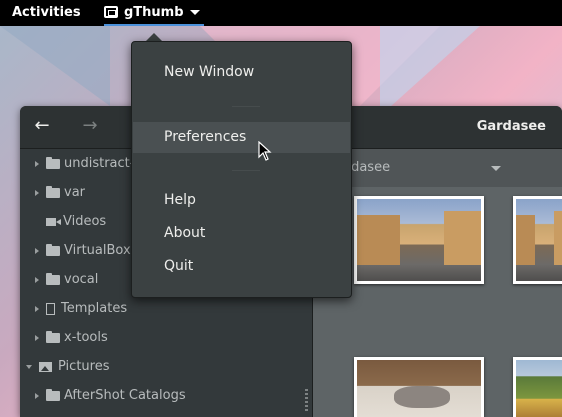 The image size is (562, 417). What do you see at coordinates (94, 308) in the screenshot?
I see `tree-item-label: Templates` at bounding box center [94, 308].